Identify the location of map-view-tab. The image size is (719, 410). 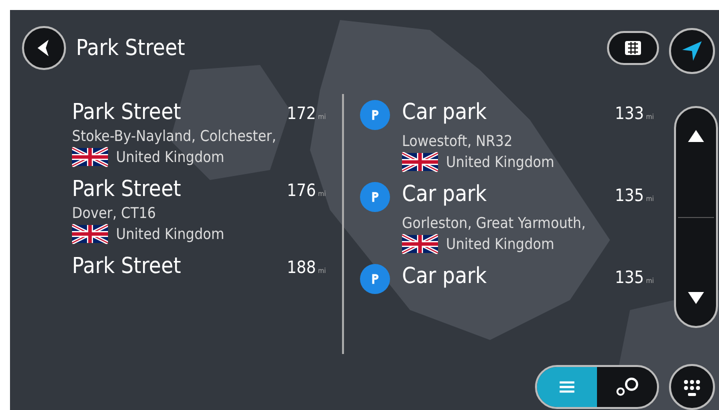
(627, 387).